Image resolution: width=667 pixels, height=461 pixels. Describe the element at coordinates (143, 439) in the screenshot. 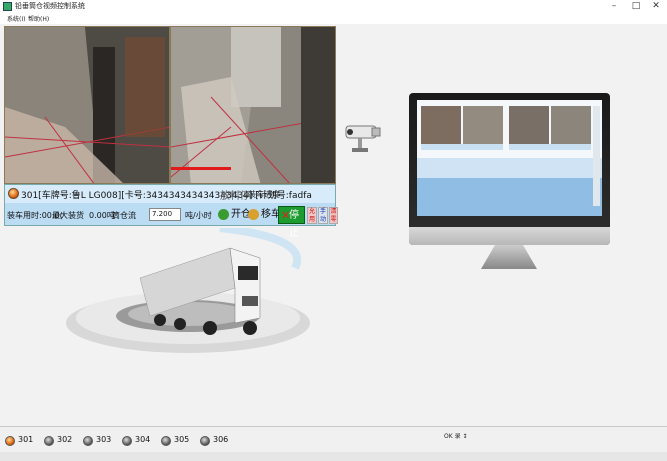

I see `silo-label: 304` at that location.